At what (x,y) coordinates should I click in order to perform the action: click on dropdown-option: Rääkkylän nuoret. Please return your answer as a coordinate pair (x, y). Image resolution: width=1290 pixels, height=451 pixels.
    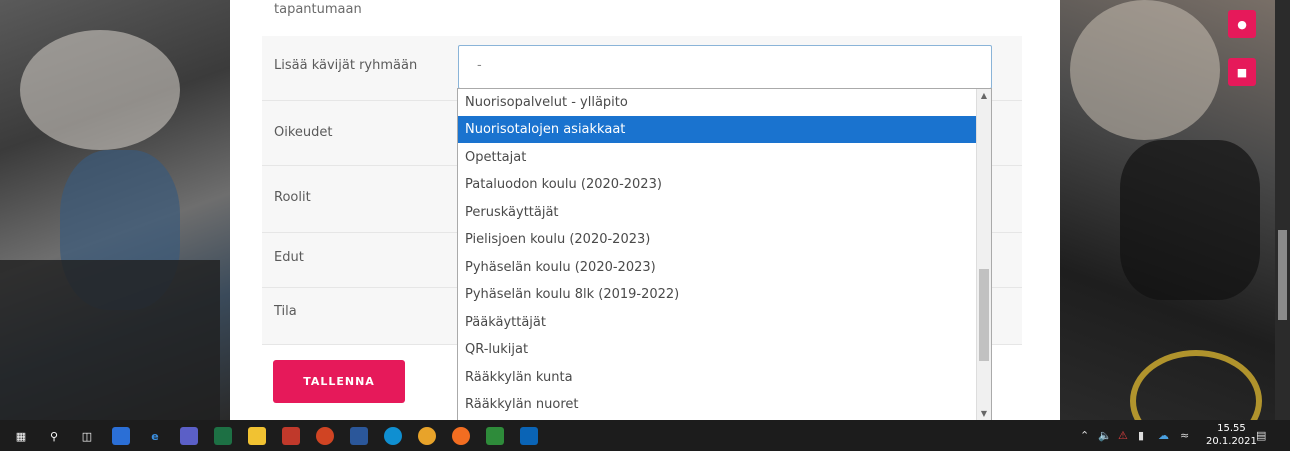
    Looking at the image, I should click on (717, 404).